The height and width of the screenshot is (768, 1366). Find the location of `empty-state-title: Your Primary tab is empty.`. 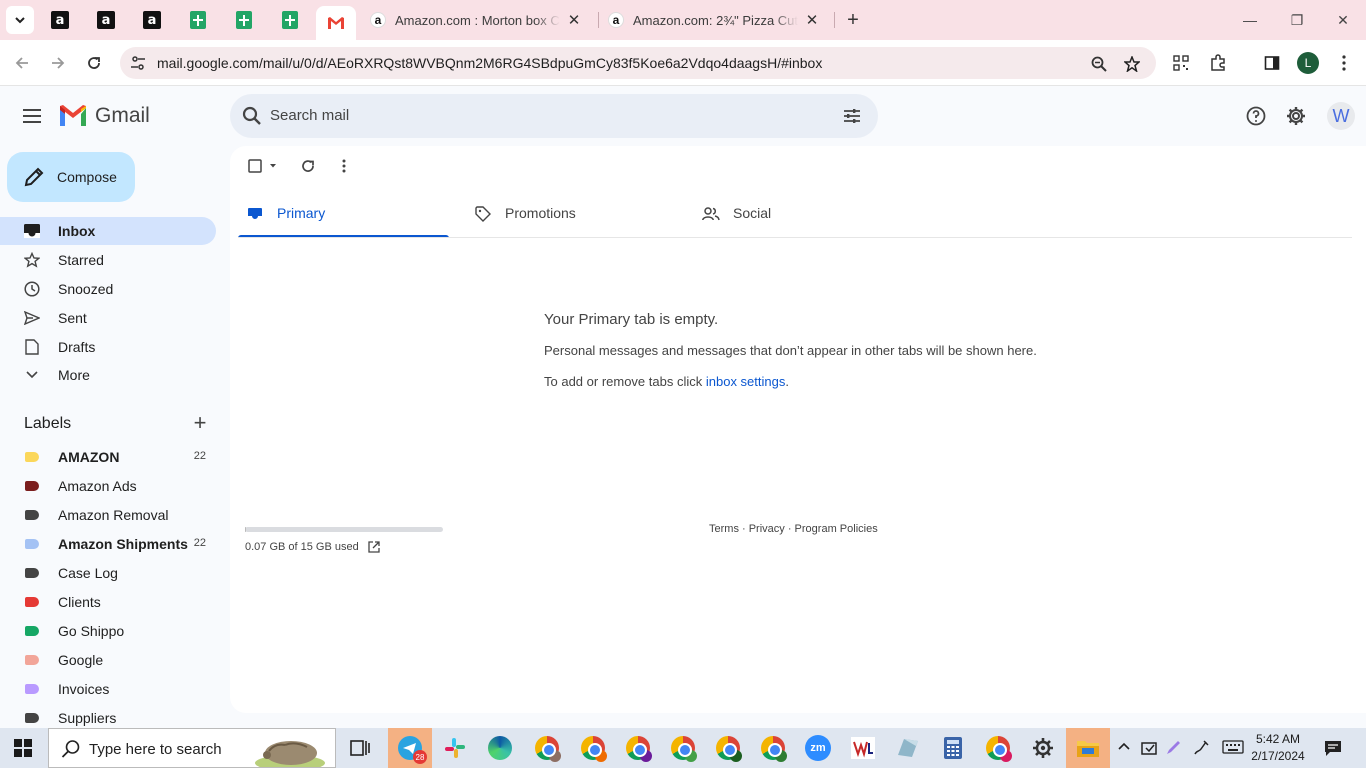

empty-state-title: Your Primary tab is empty. is located at coordinates (631, 319).